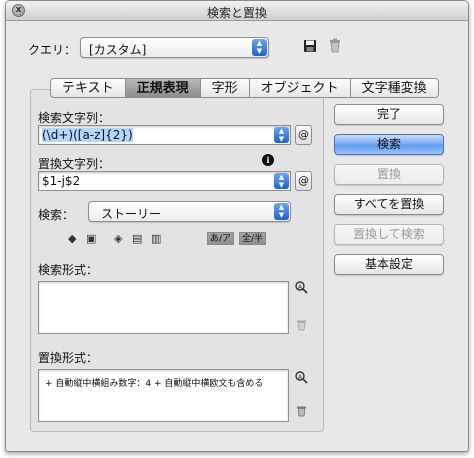  Describe the element at coordinates (389, 234) in the screenshot. I see `change-find-button: 置換して検索` at that location.